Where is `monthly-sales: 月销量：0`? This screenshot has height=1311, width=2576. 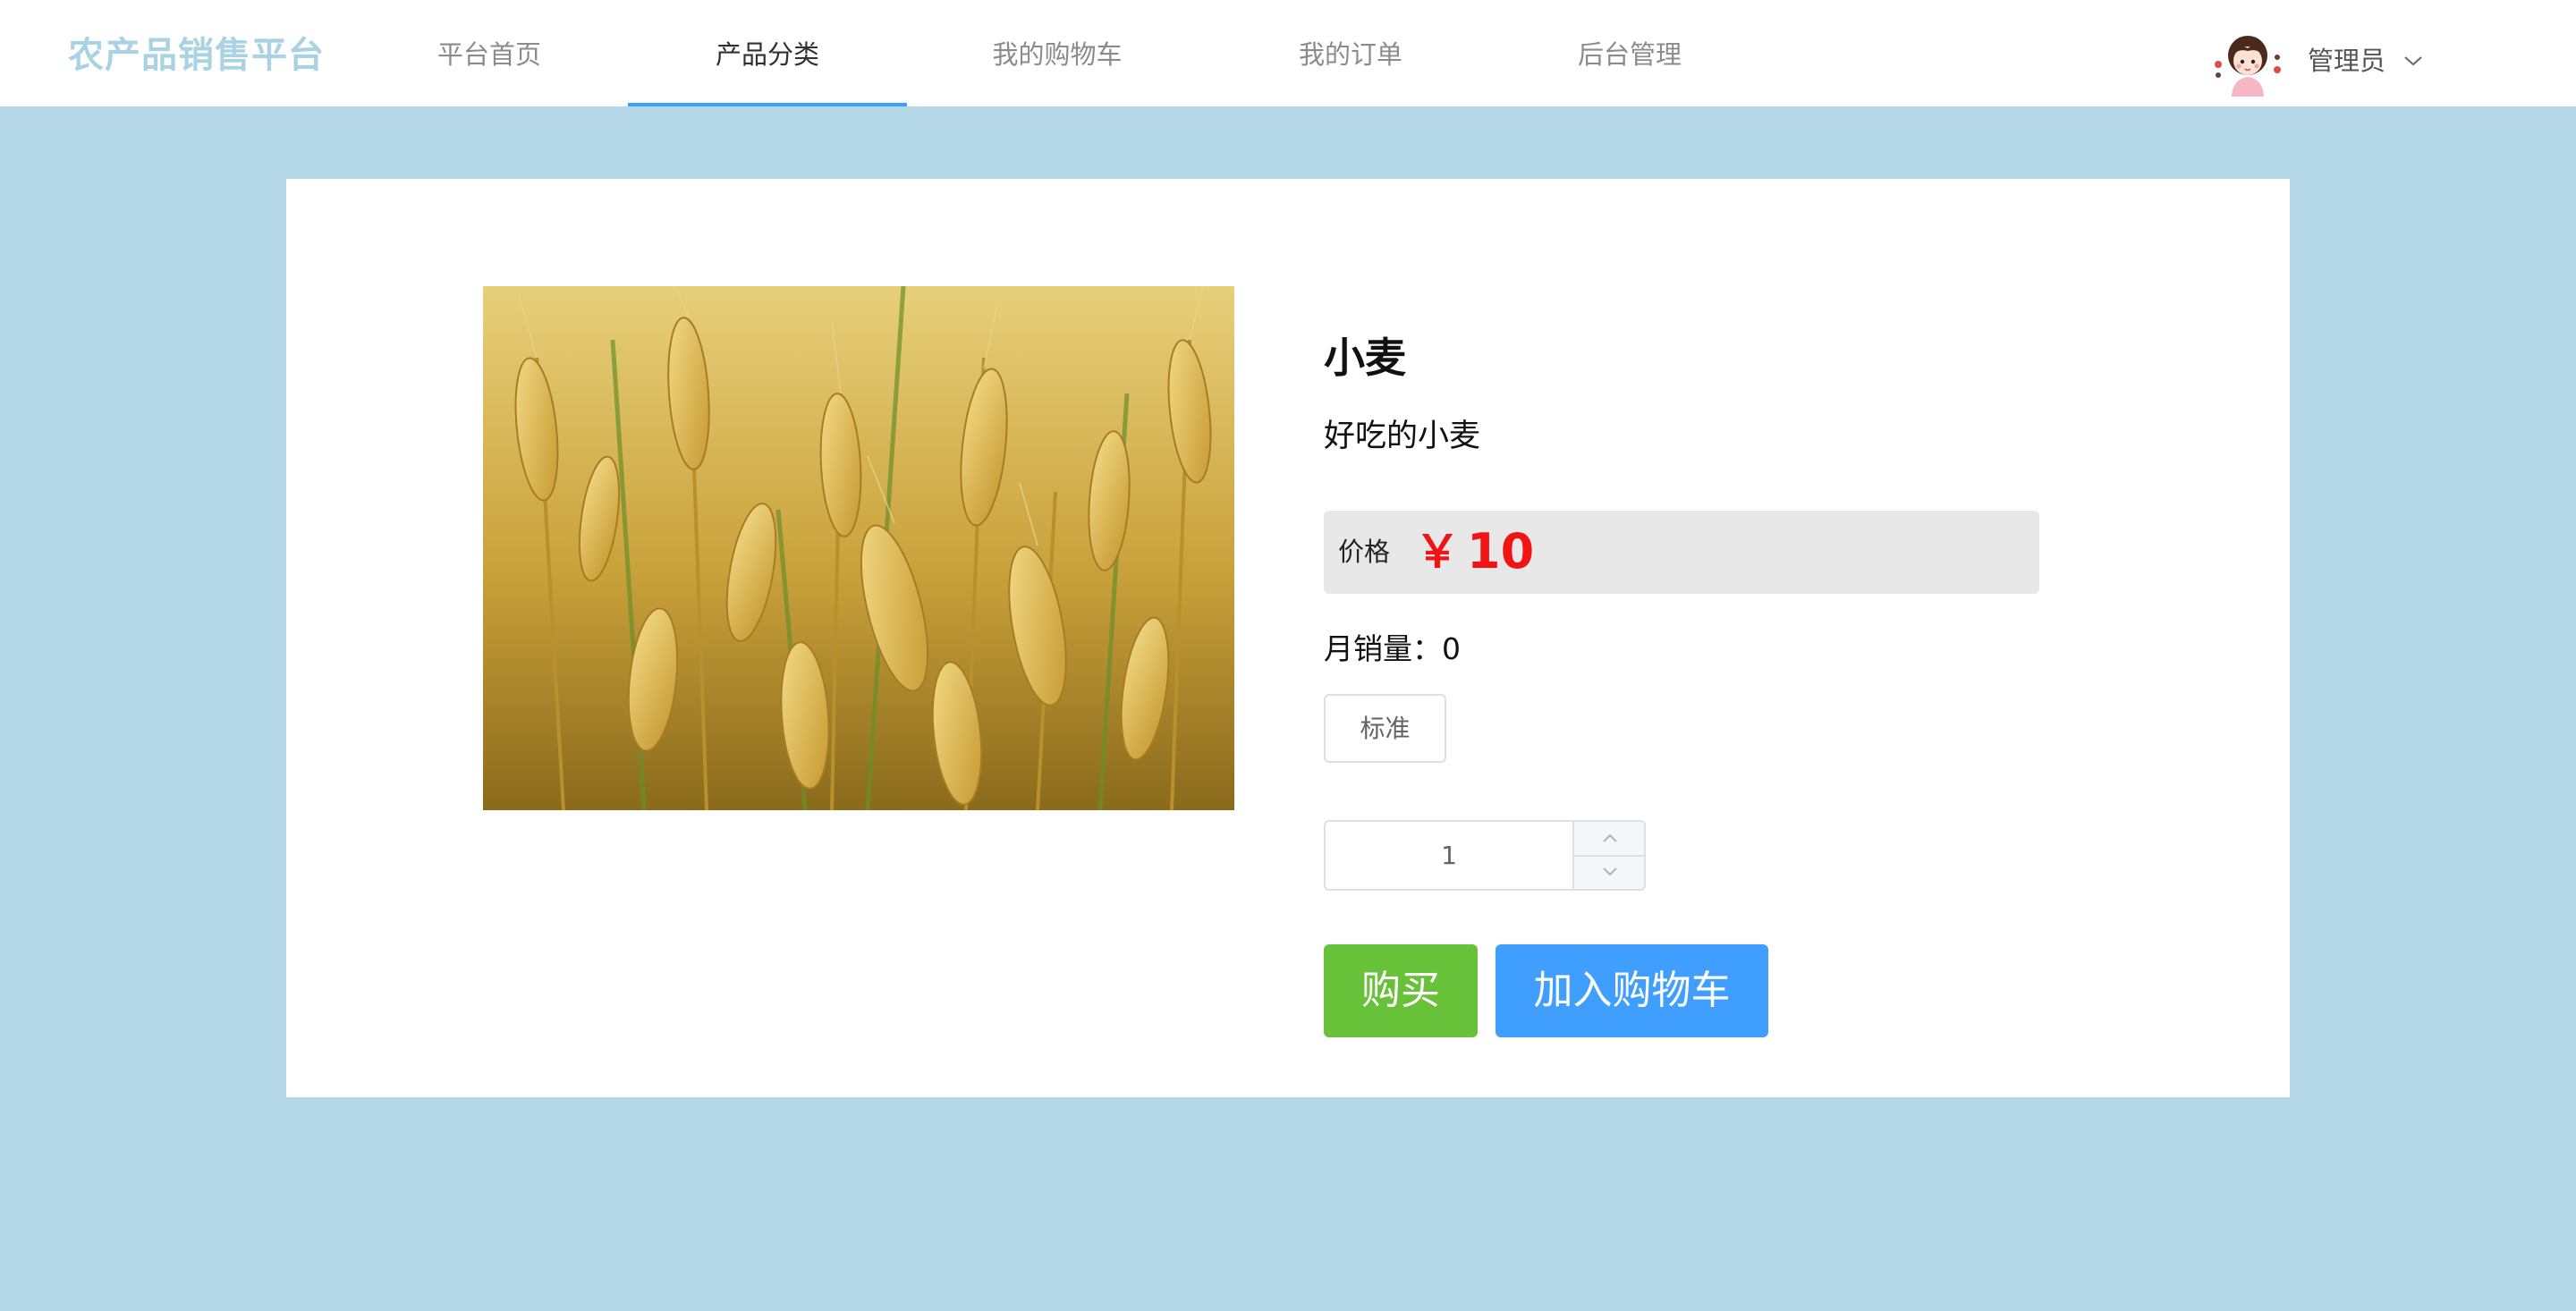
monthly-sales: 月销量：0 is located at coordinates (1392, 649).